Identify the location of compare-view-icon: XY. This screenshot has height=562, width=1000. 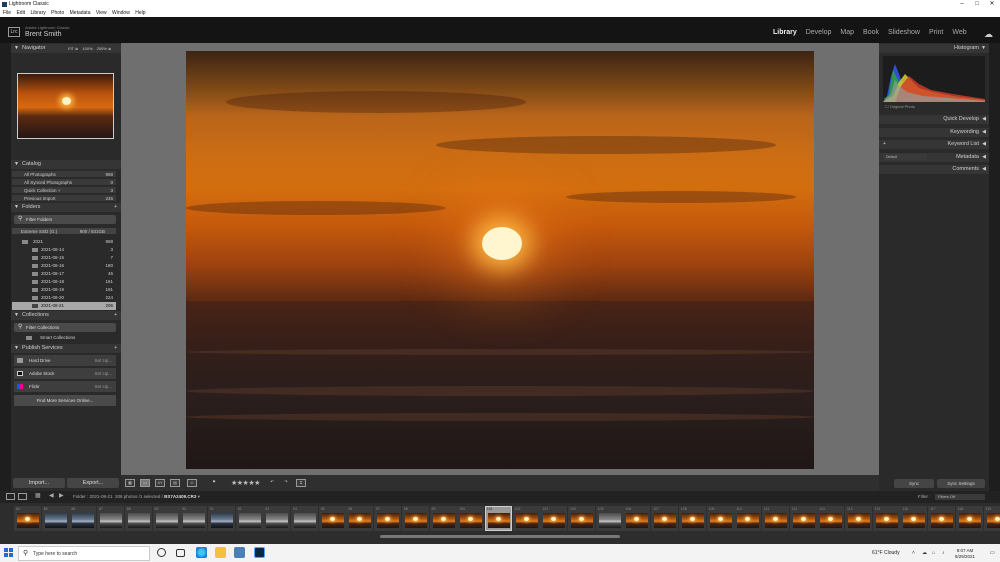
(160, 483).